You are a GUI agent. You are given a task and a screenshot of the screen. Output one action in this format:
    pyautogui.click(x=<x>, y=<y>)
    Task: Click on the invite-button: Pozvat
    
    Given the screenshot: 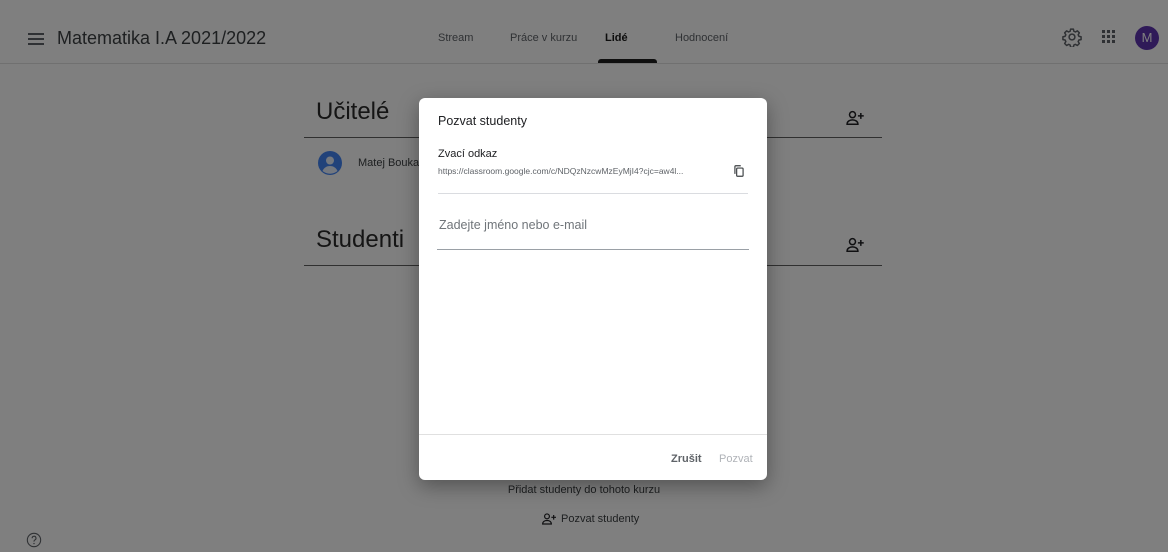 What is the action you would take?
    pyautogui.click(x=736, y=459)
    